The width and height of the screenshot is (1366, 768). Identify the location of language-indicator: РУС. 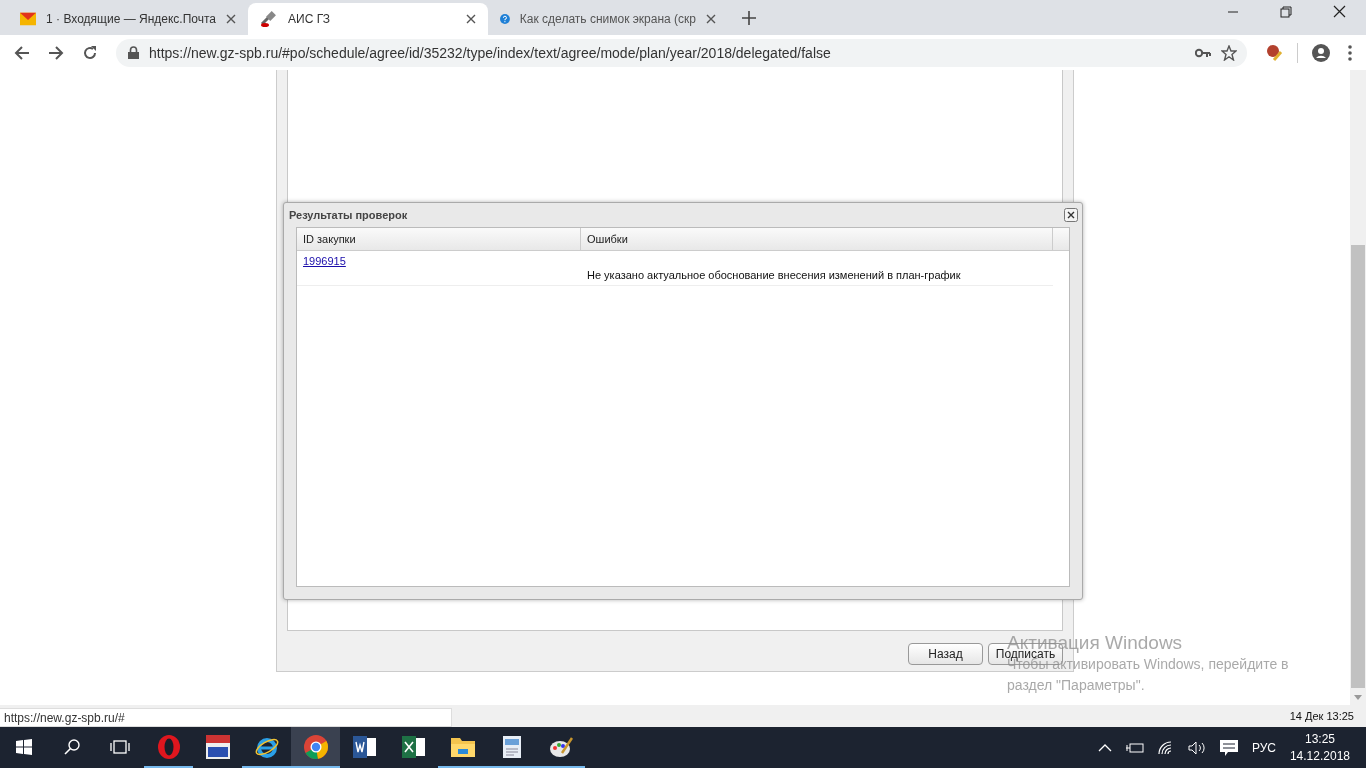
(1263, 747).